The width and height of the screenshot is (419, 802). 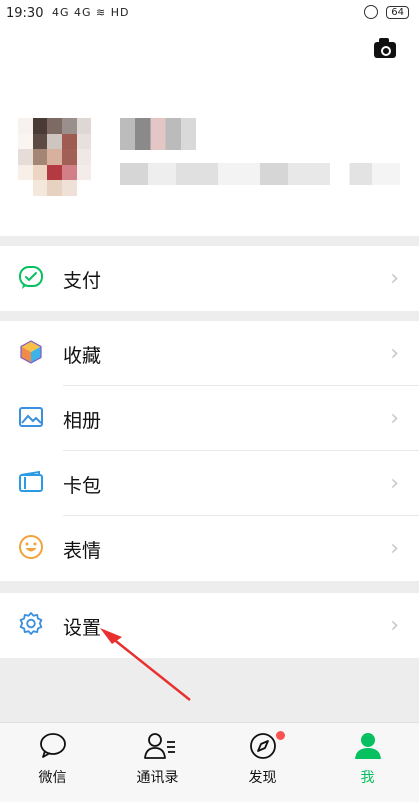 I want to click on tab-discover: 发现, so click(x=262, y=762).